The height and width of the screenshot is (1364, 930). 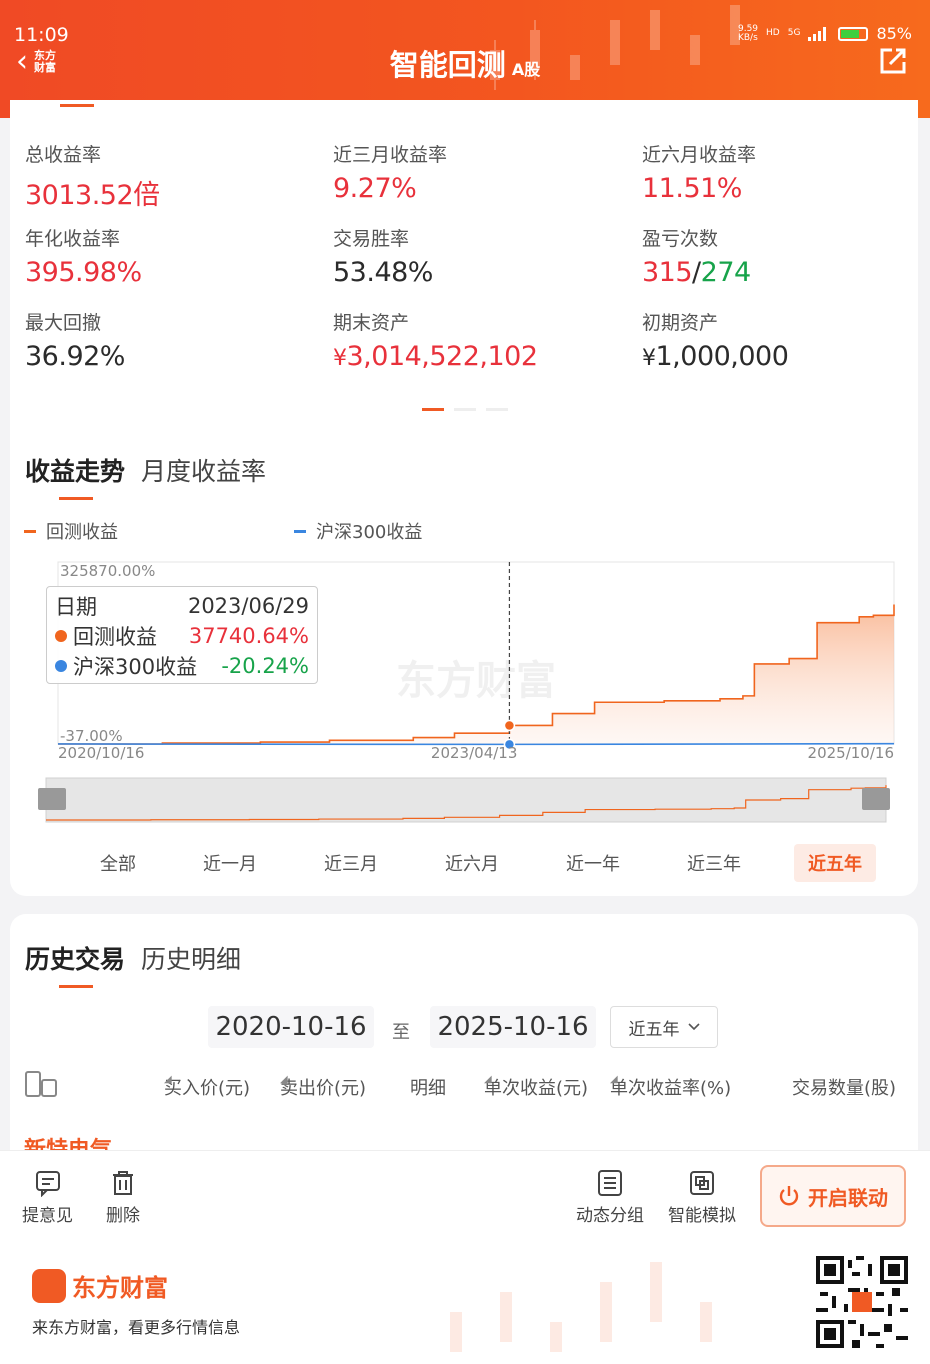 What do you see at coordinates (435, 342) in the screenshot?
I see `stat-final-assets: 期末资产 ¥3,014,522,102` at bounding box center [435, 342].